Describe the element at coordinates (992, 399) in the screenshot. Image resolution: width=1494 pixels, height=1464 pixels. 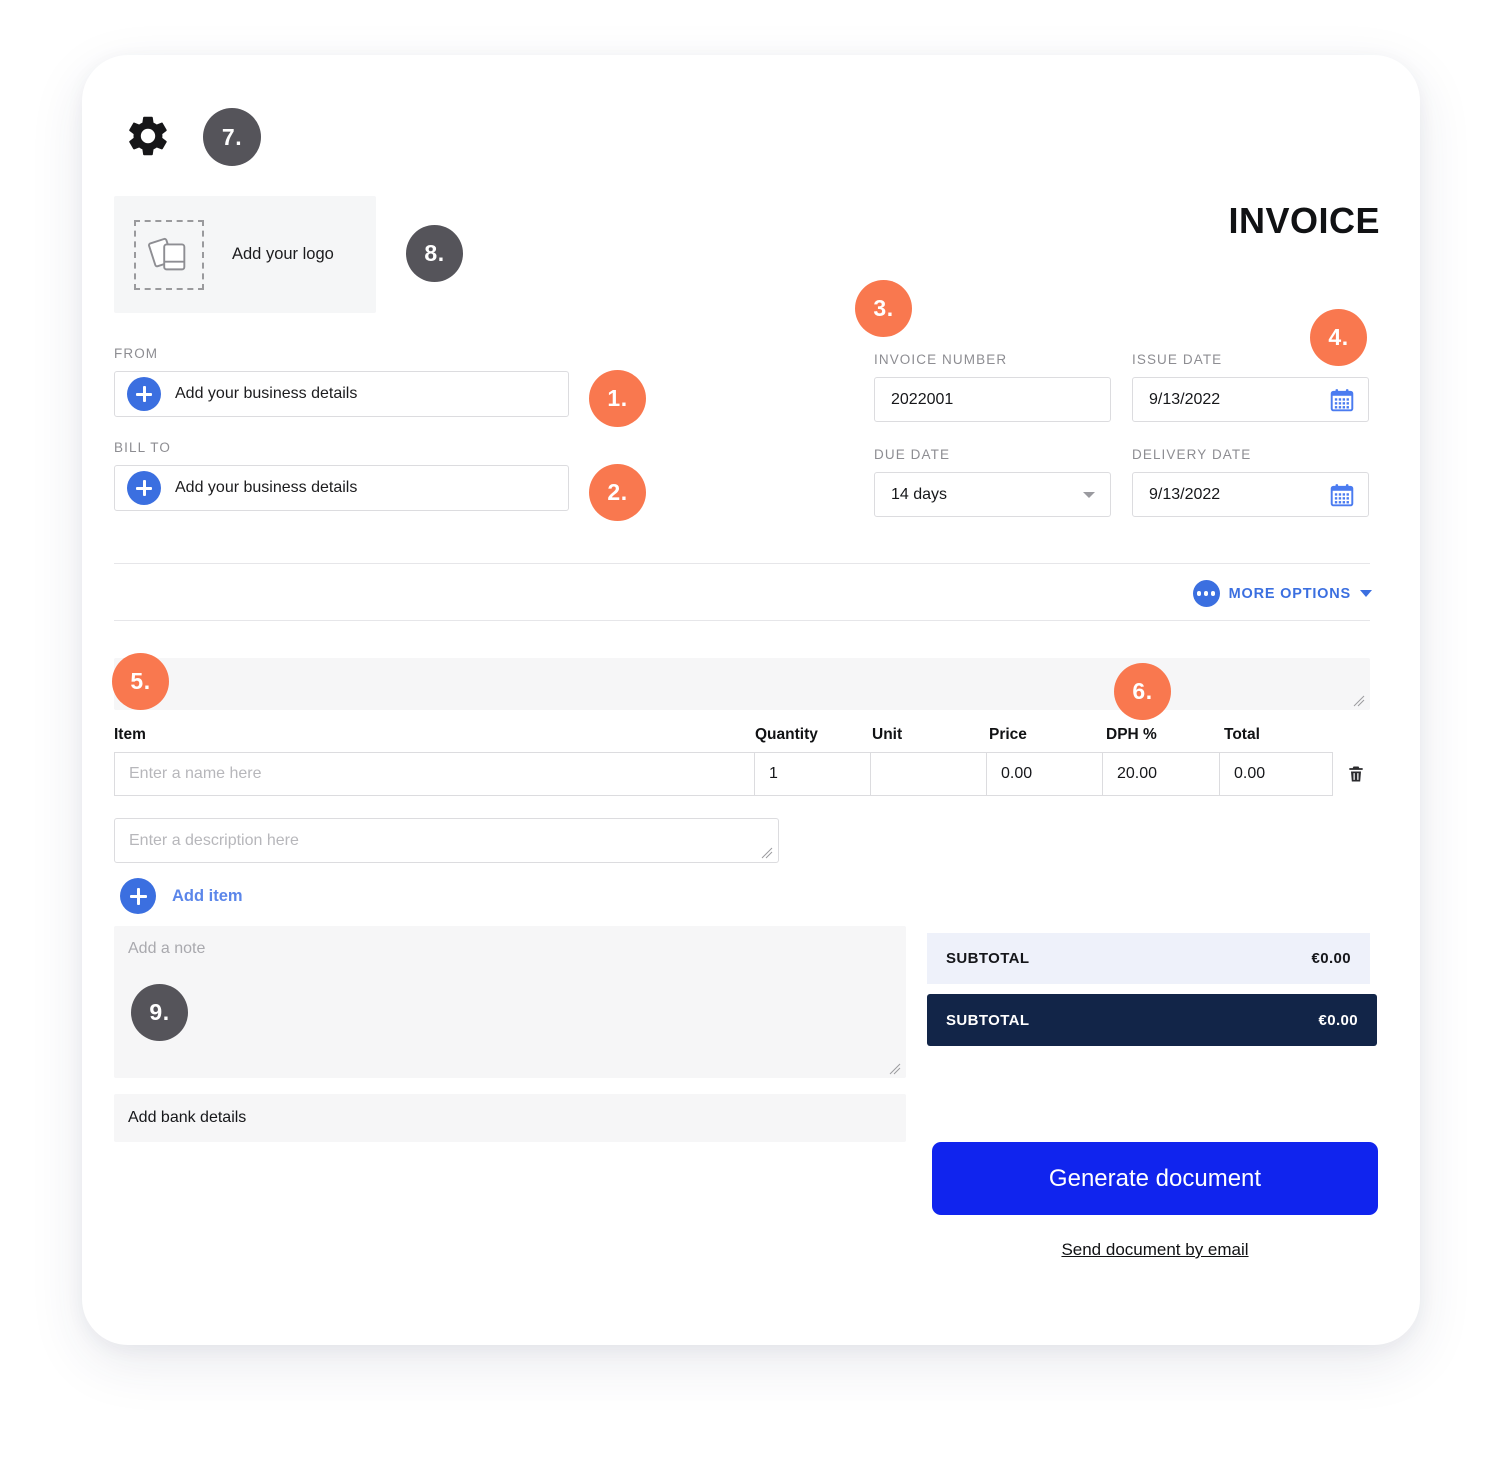
I see `invoice-number-input: 2022001` at that location.